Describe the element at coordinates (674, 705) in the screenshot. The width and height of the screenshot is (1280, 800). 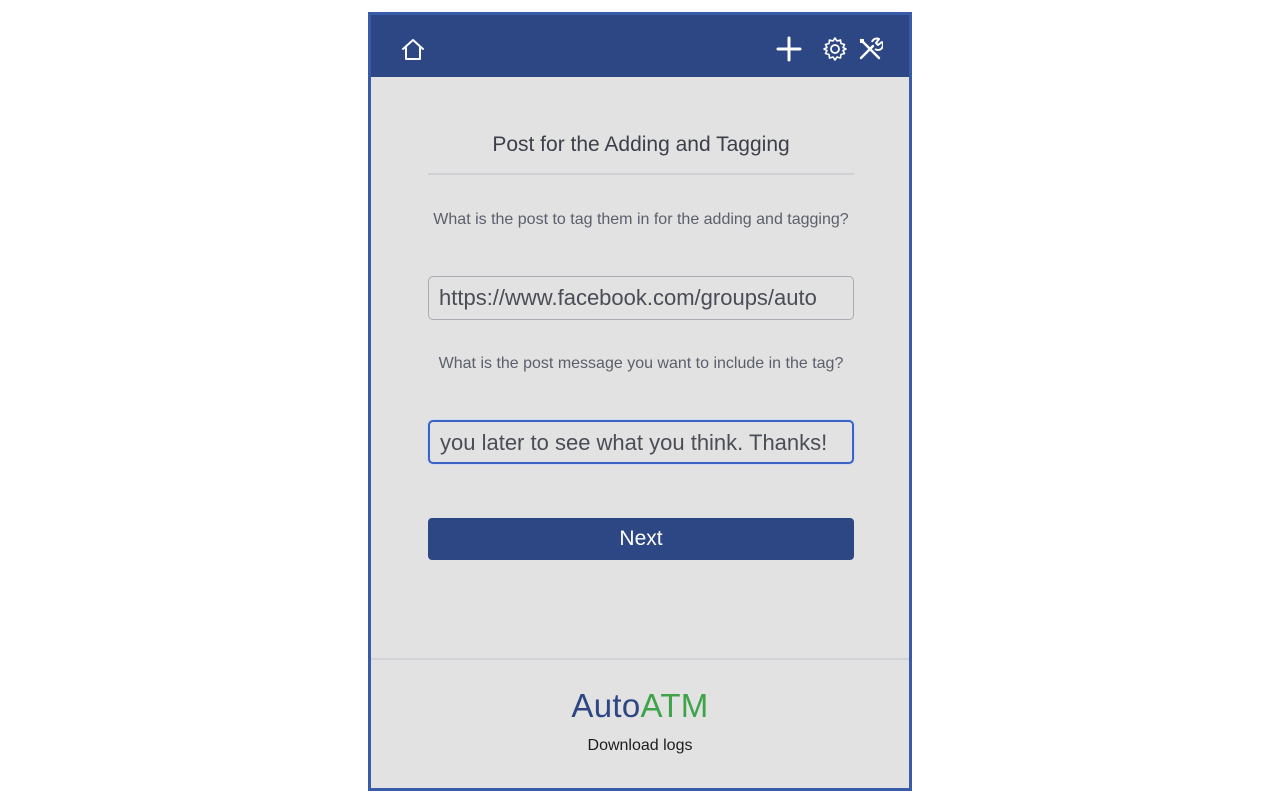
I see `brand-atm: ATM` at that location.